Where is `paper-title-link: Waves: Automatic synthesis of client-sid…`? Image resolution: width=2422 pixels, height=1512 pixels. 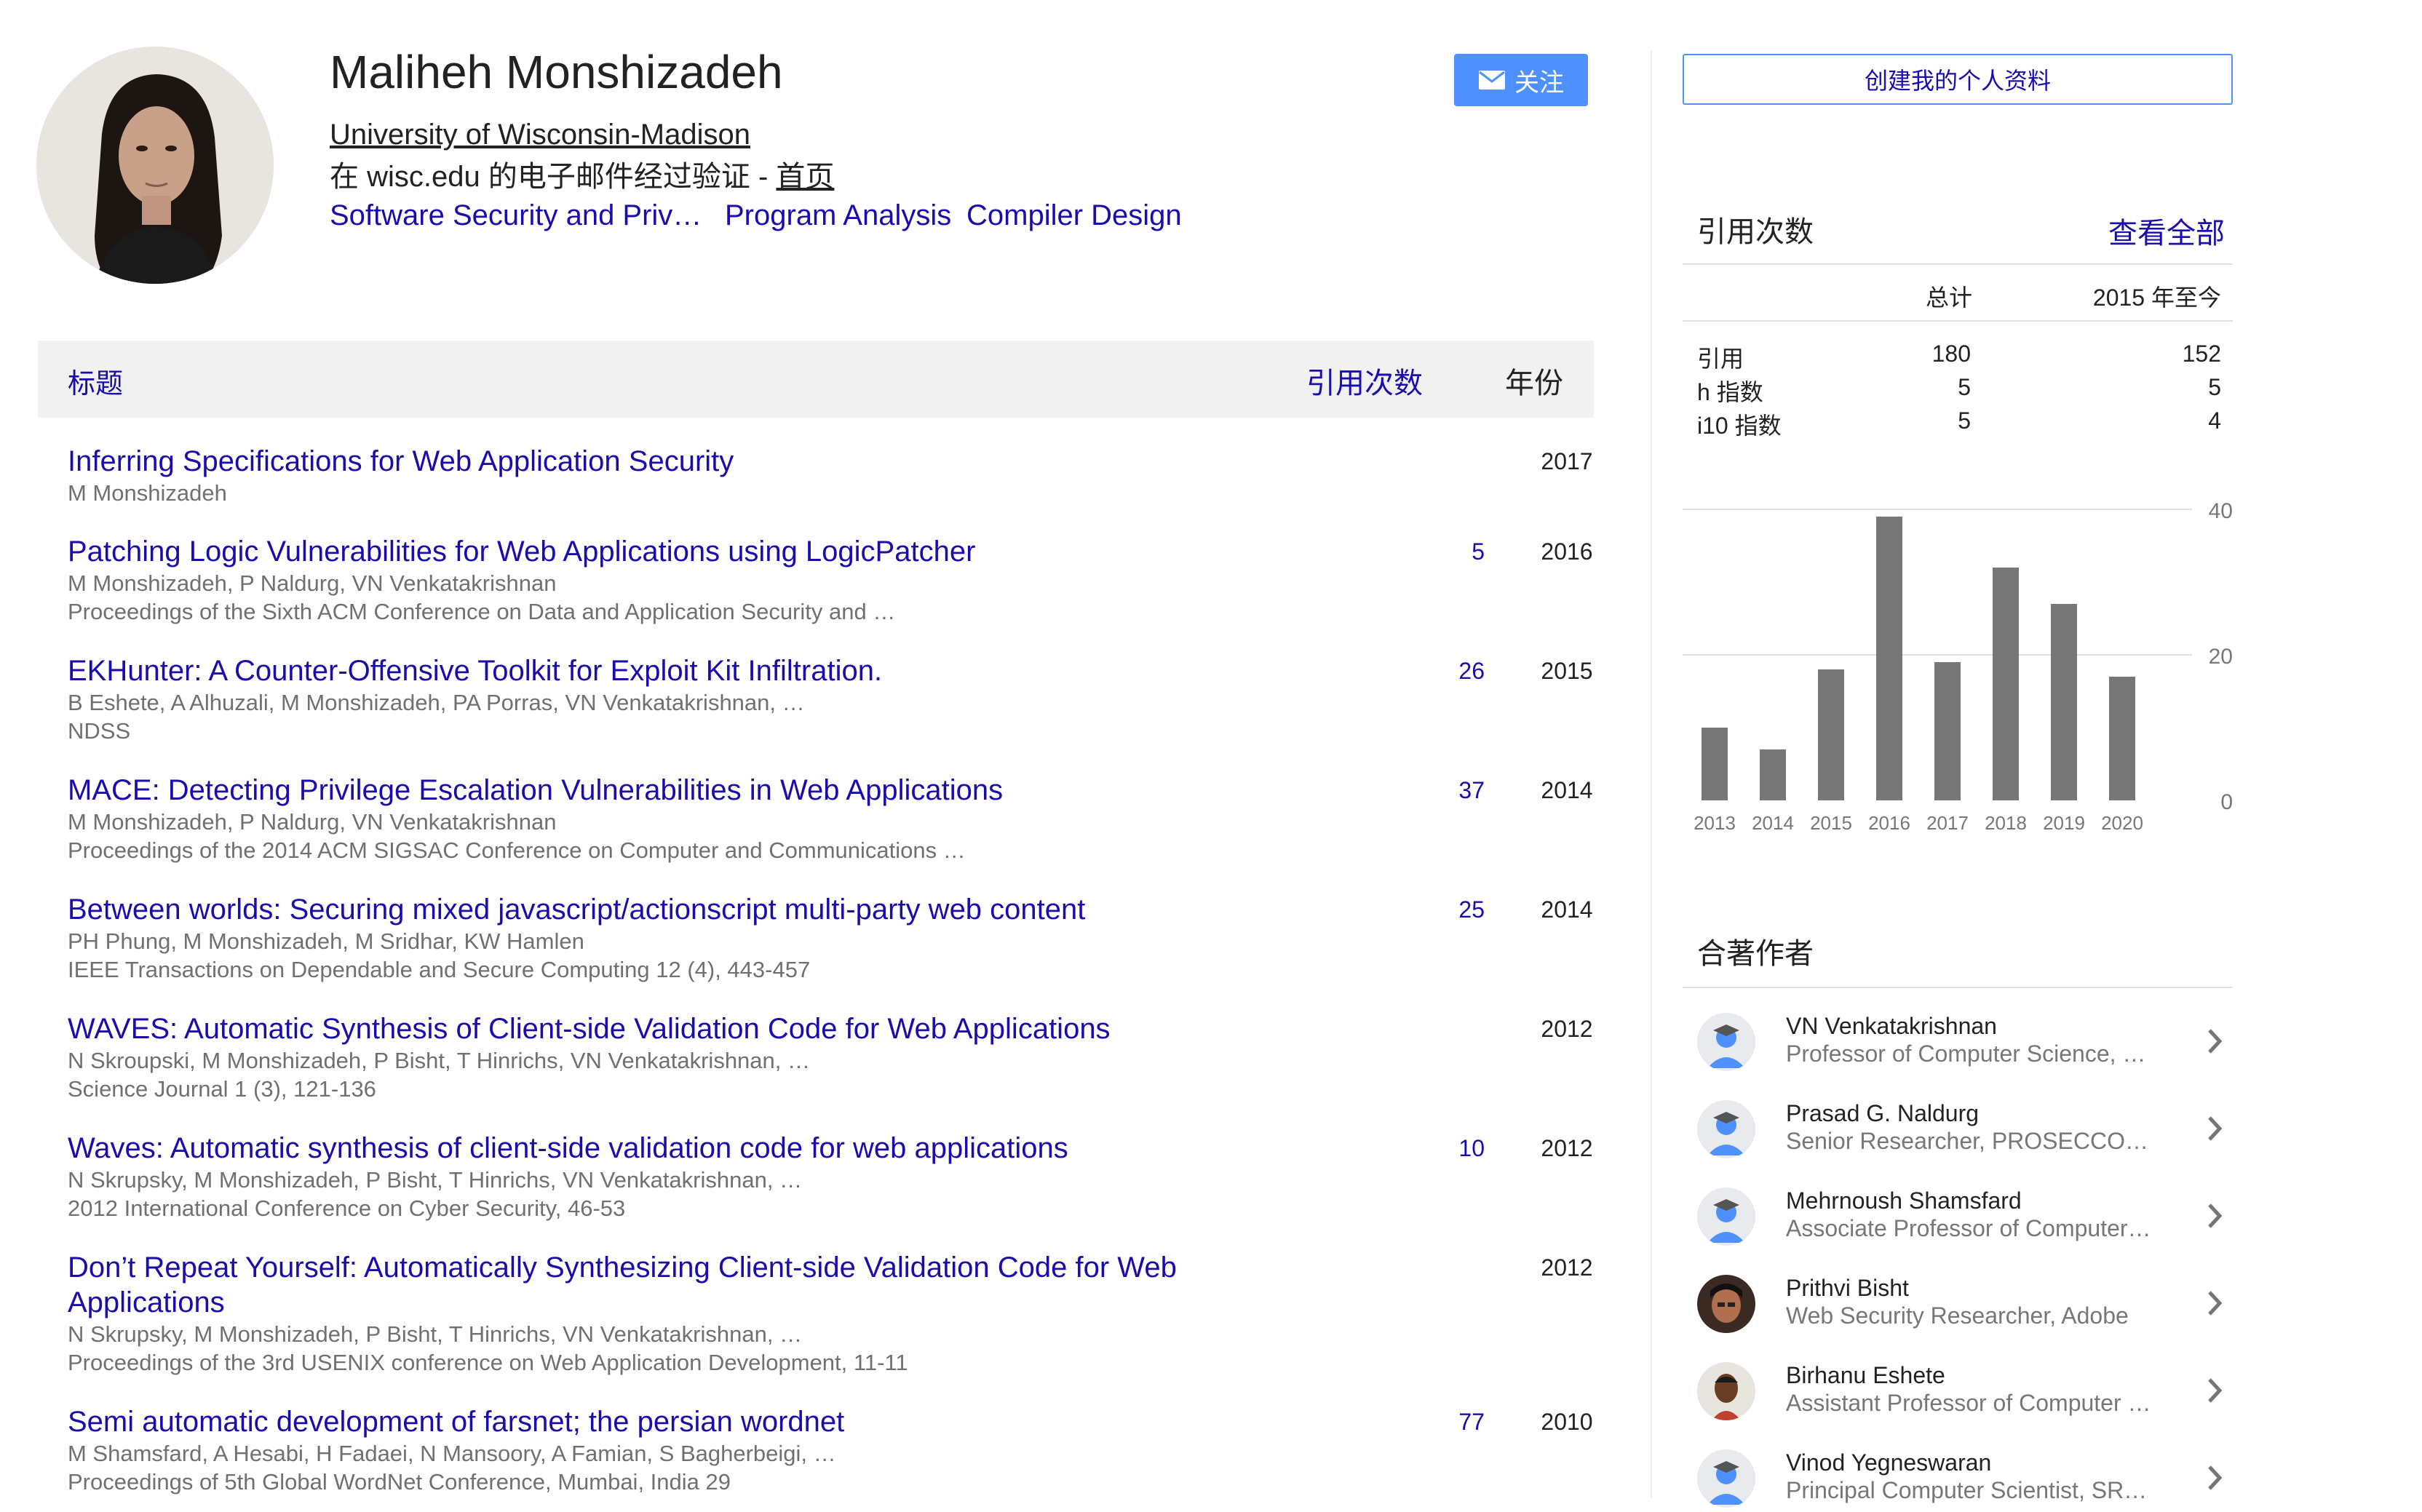
paper-title-link: Waves: Automatic synthesis of client-sid… is located at coordinates (643, 1148).